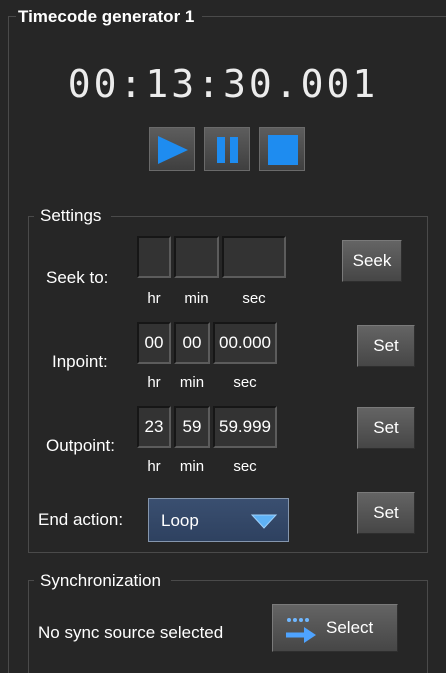 Image resolution: width=446 pixels, height=673 pixels. I want to click on sync-title: Synchronization, so click(102, 581).